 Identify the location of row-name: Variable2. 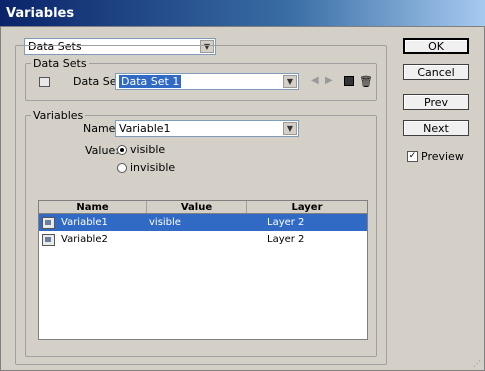
(84, 239).